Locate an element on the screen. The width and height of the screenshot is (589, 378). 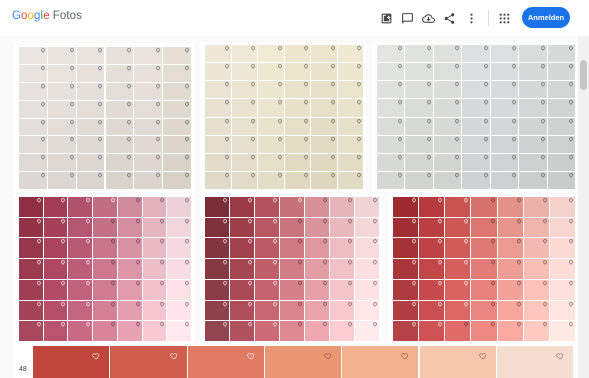
comment-button is located at coordinates (407, 18).